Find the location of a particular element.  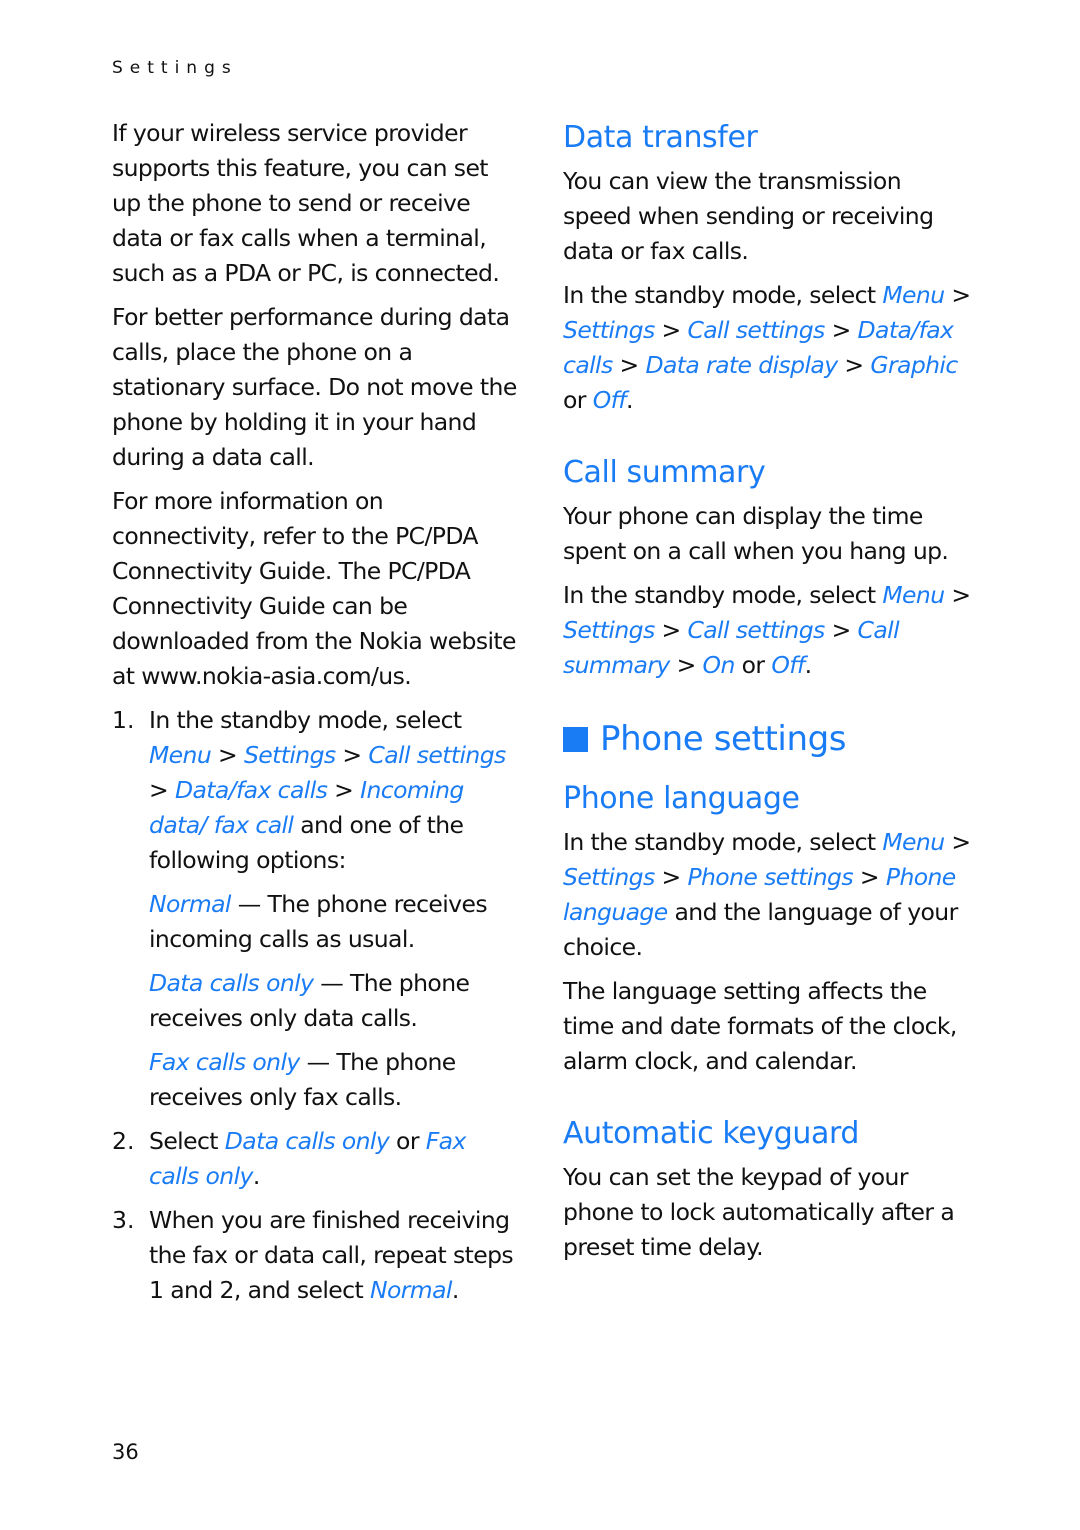

step-number: 1. is located at coordinates (123, 720).